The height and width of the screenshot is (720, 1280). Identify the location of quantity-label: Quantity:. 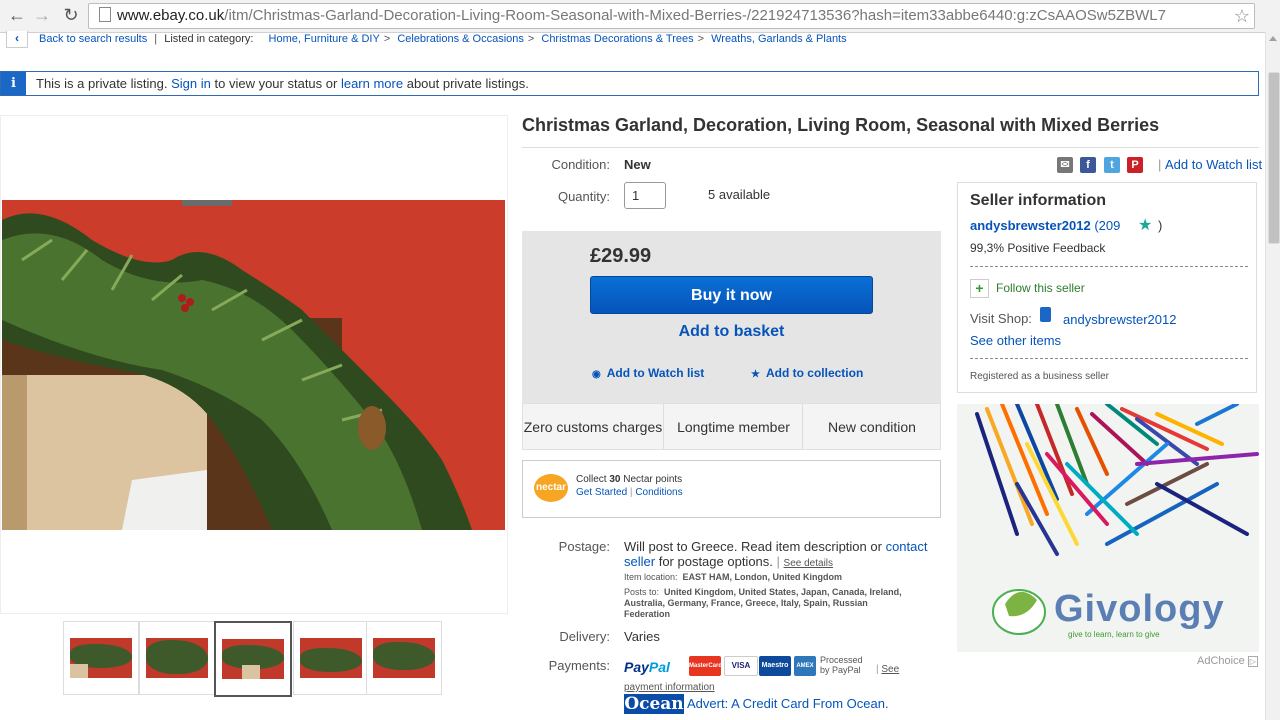
(583, 196).